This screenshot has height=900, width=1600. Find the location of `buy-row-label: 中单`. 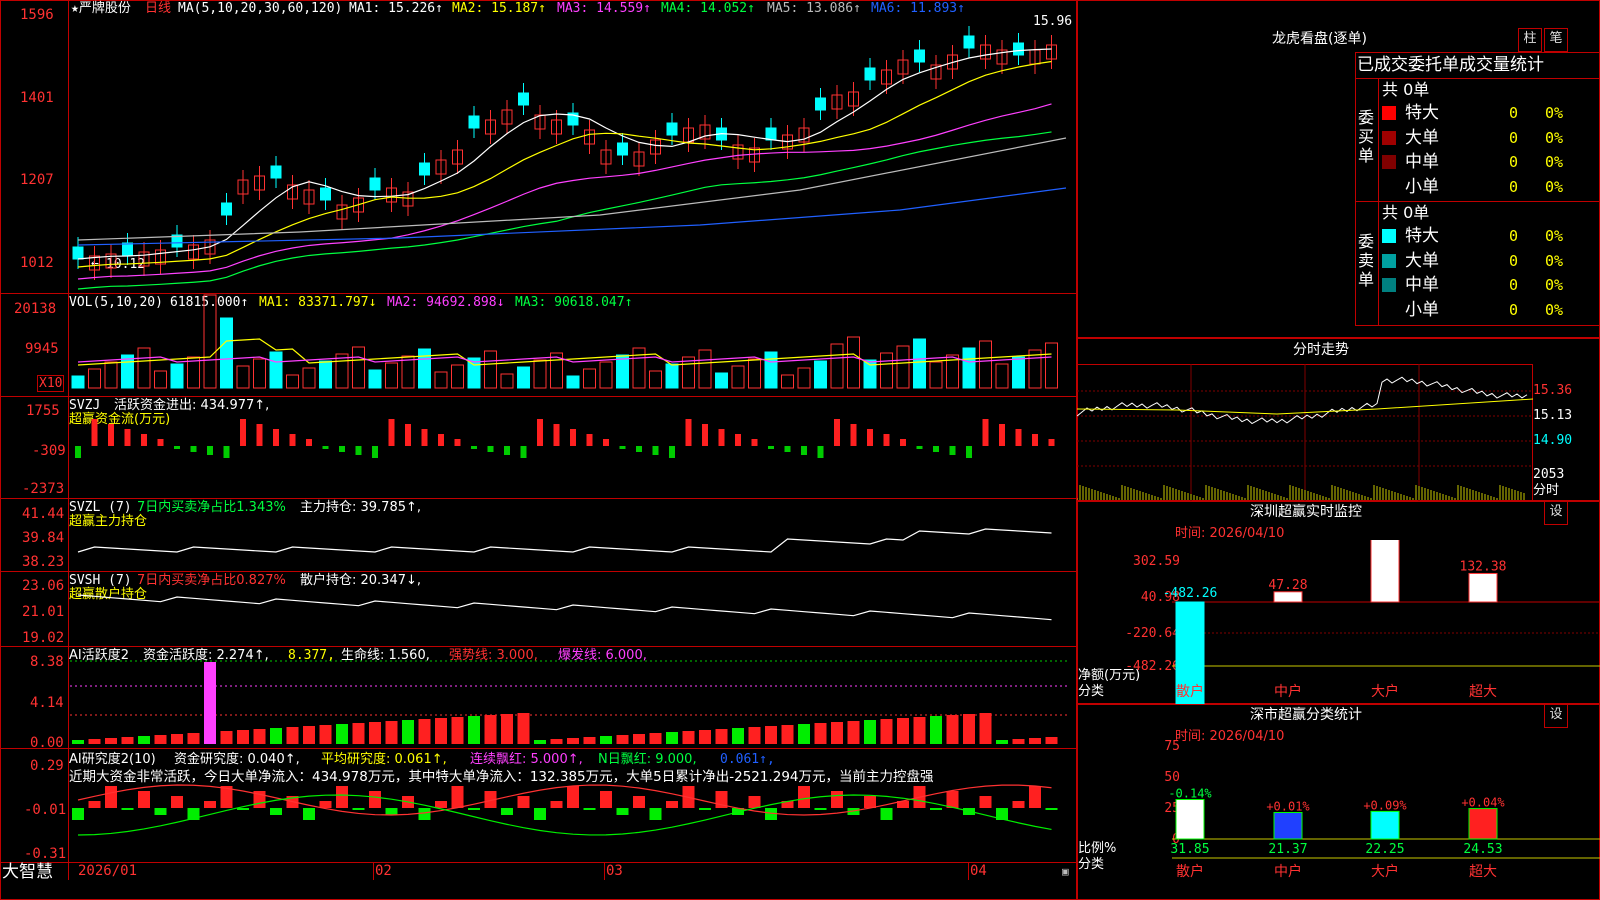

buy-row-label: 中单 is located at coordinates (1422, 162).